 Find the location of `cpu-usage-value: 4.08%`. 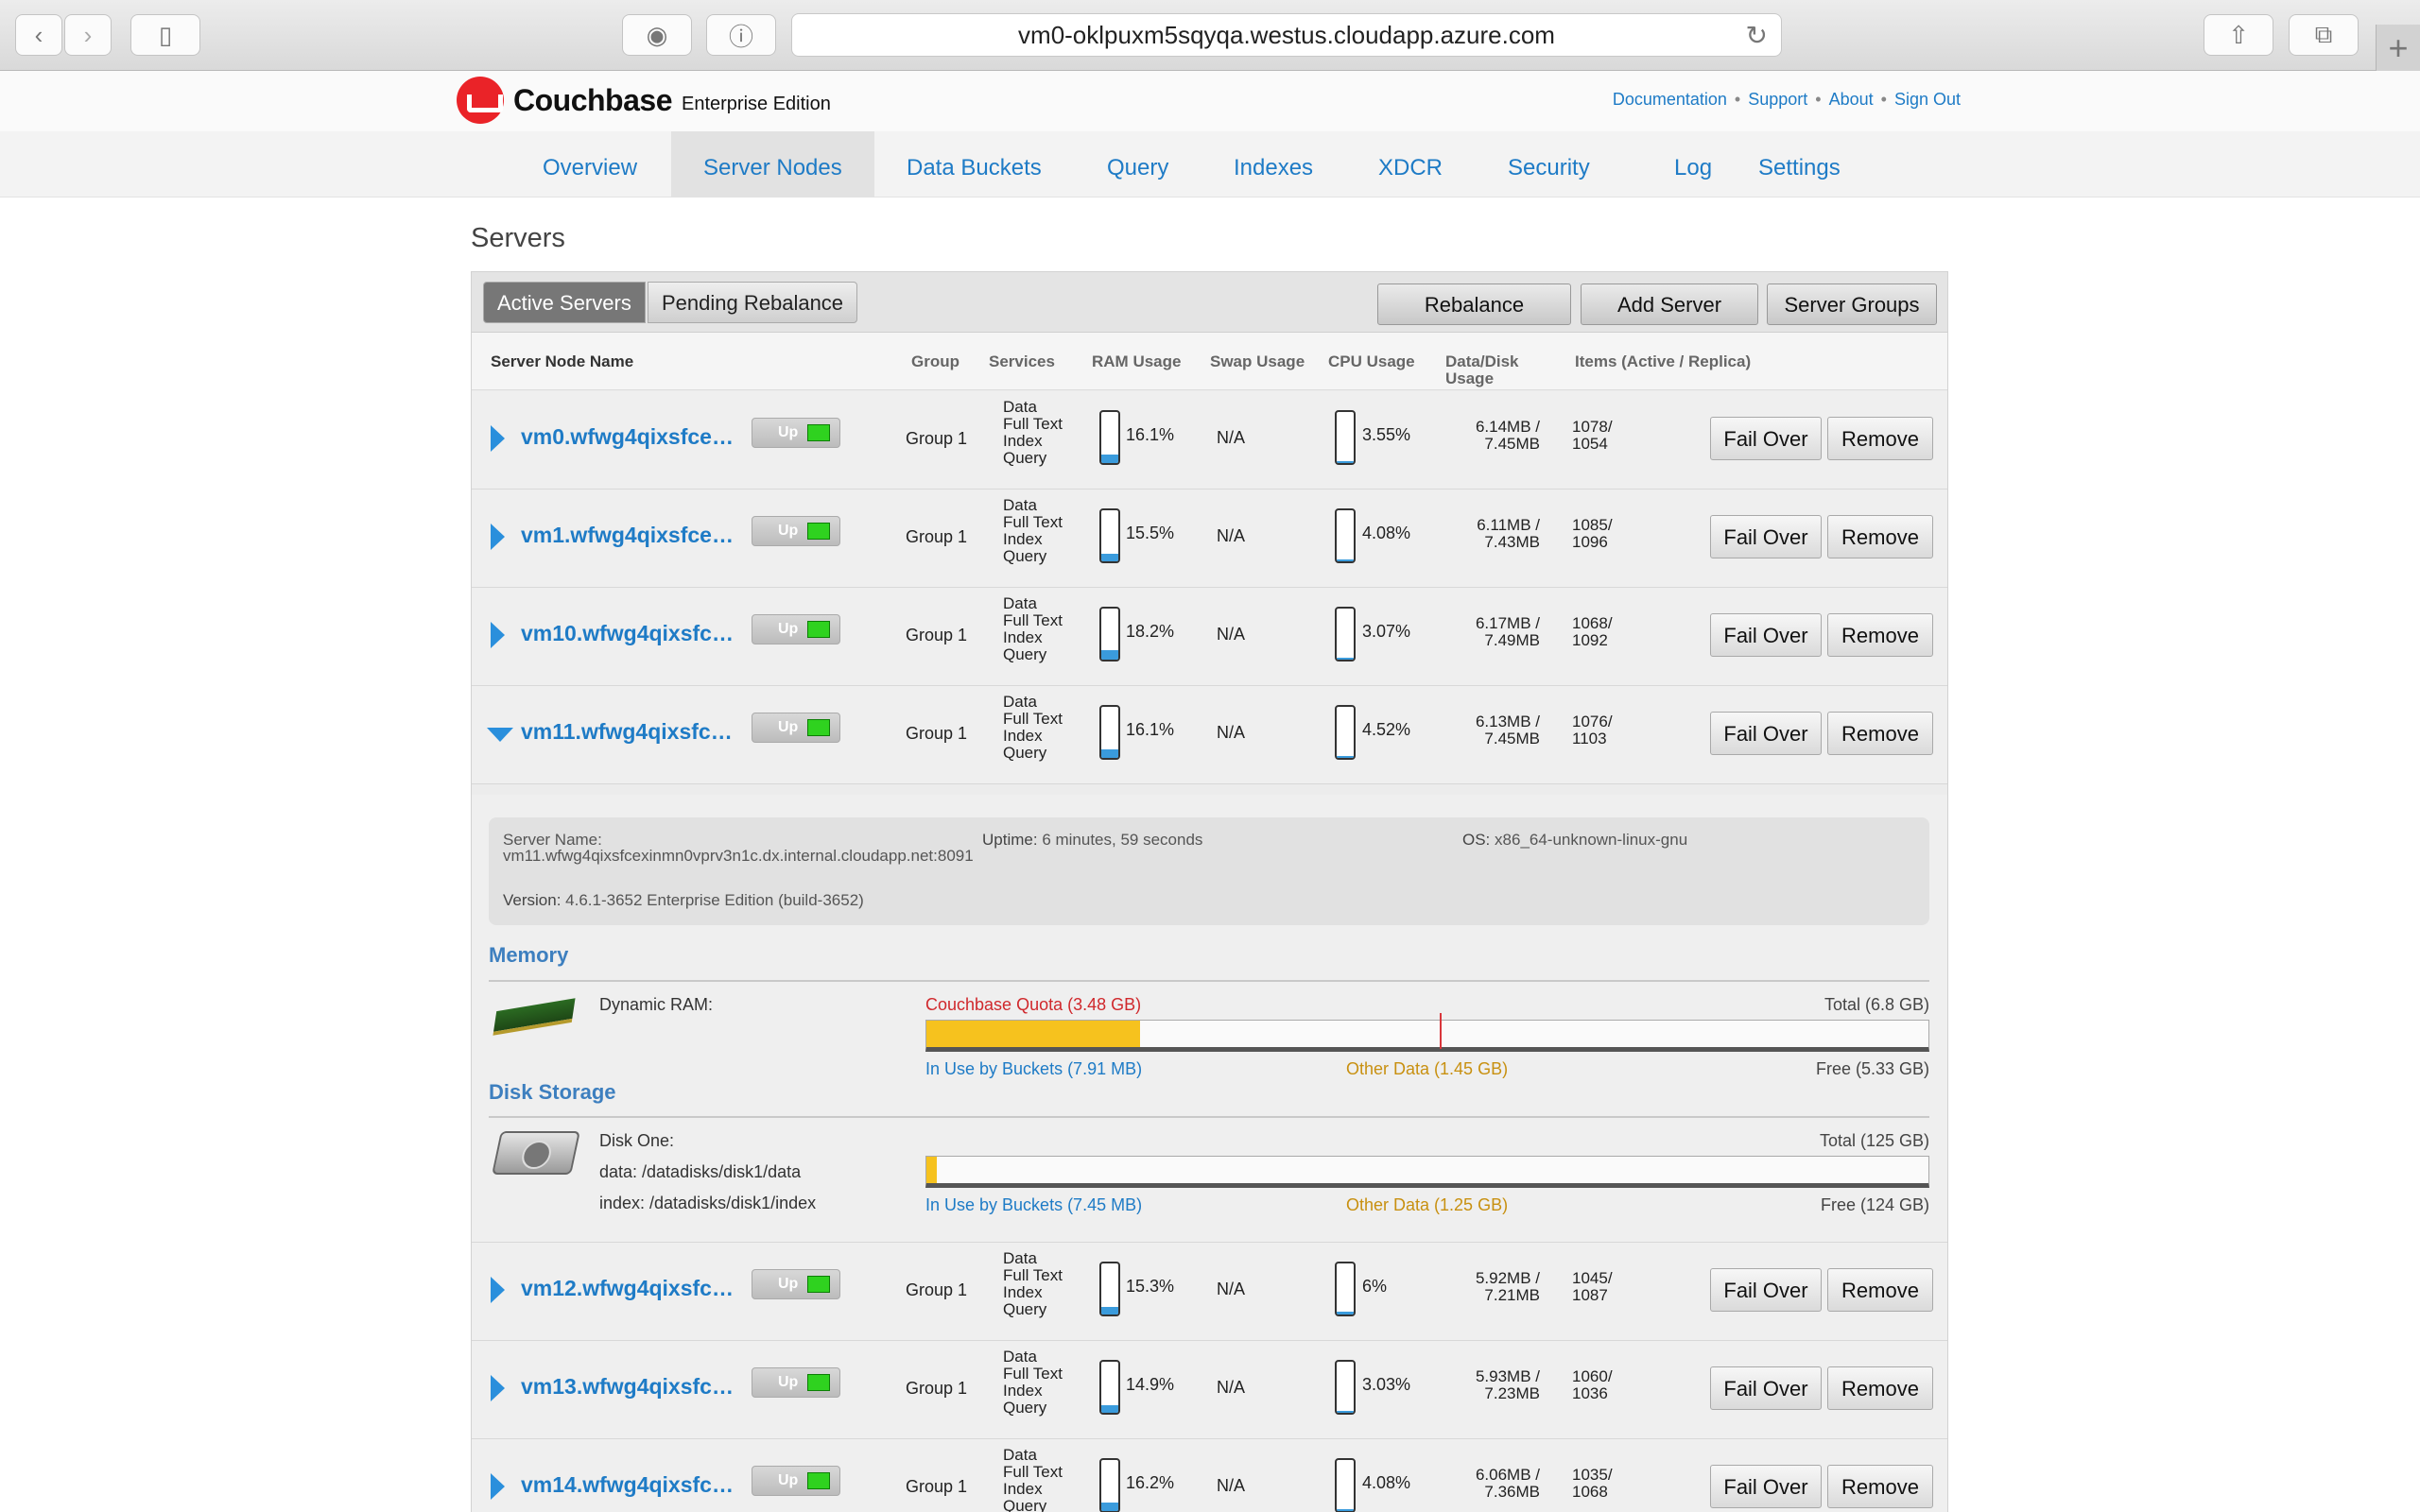

cpu-usage-value: 4.08% is located at coordinates (1386, 1482).